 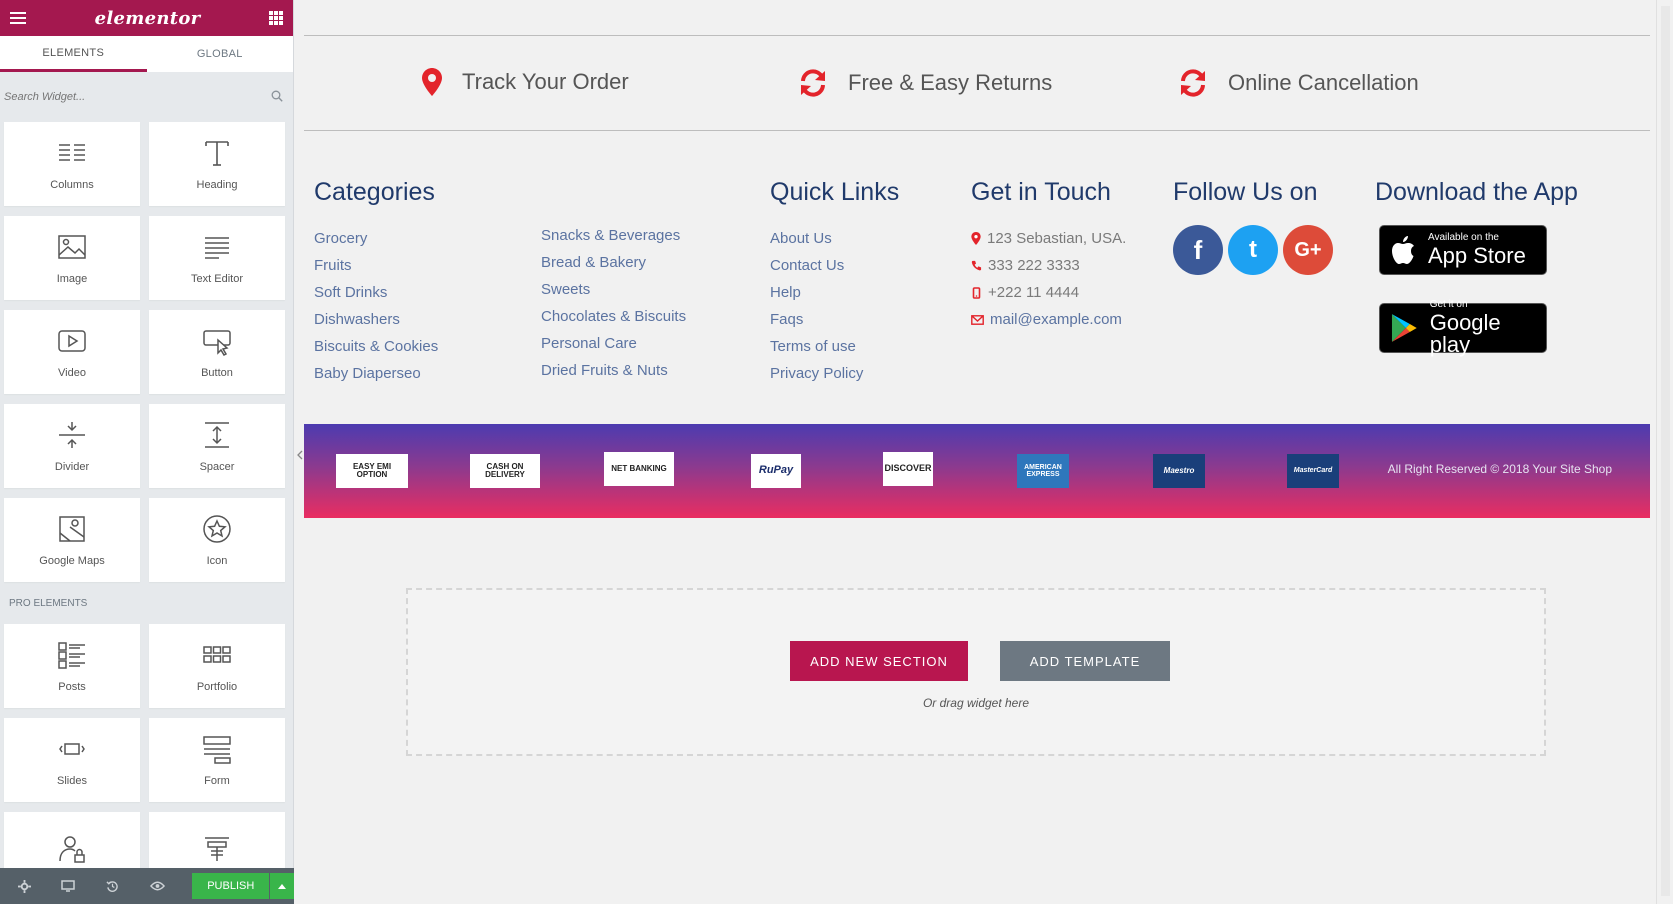 I want to click on tab-elements: ELEMENTS, so click(x=73, y=54).